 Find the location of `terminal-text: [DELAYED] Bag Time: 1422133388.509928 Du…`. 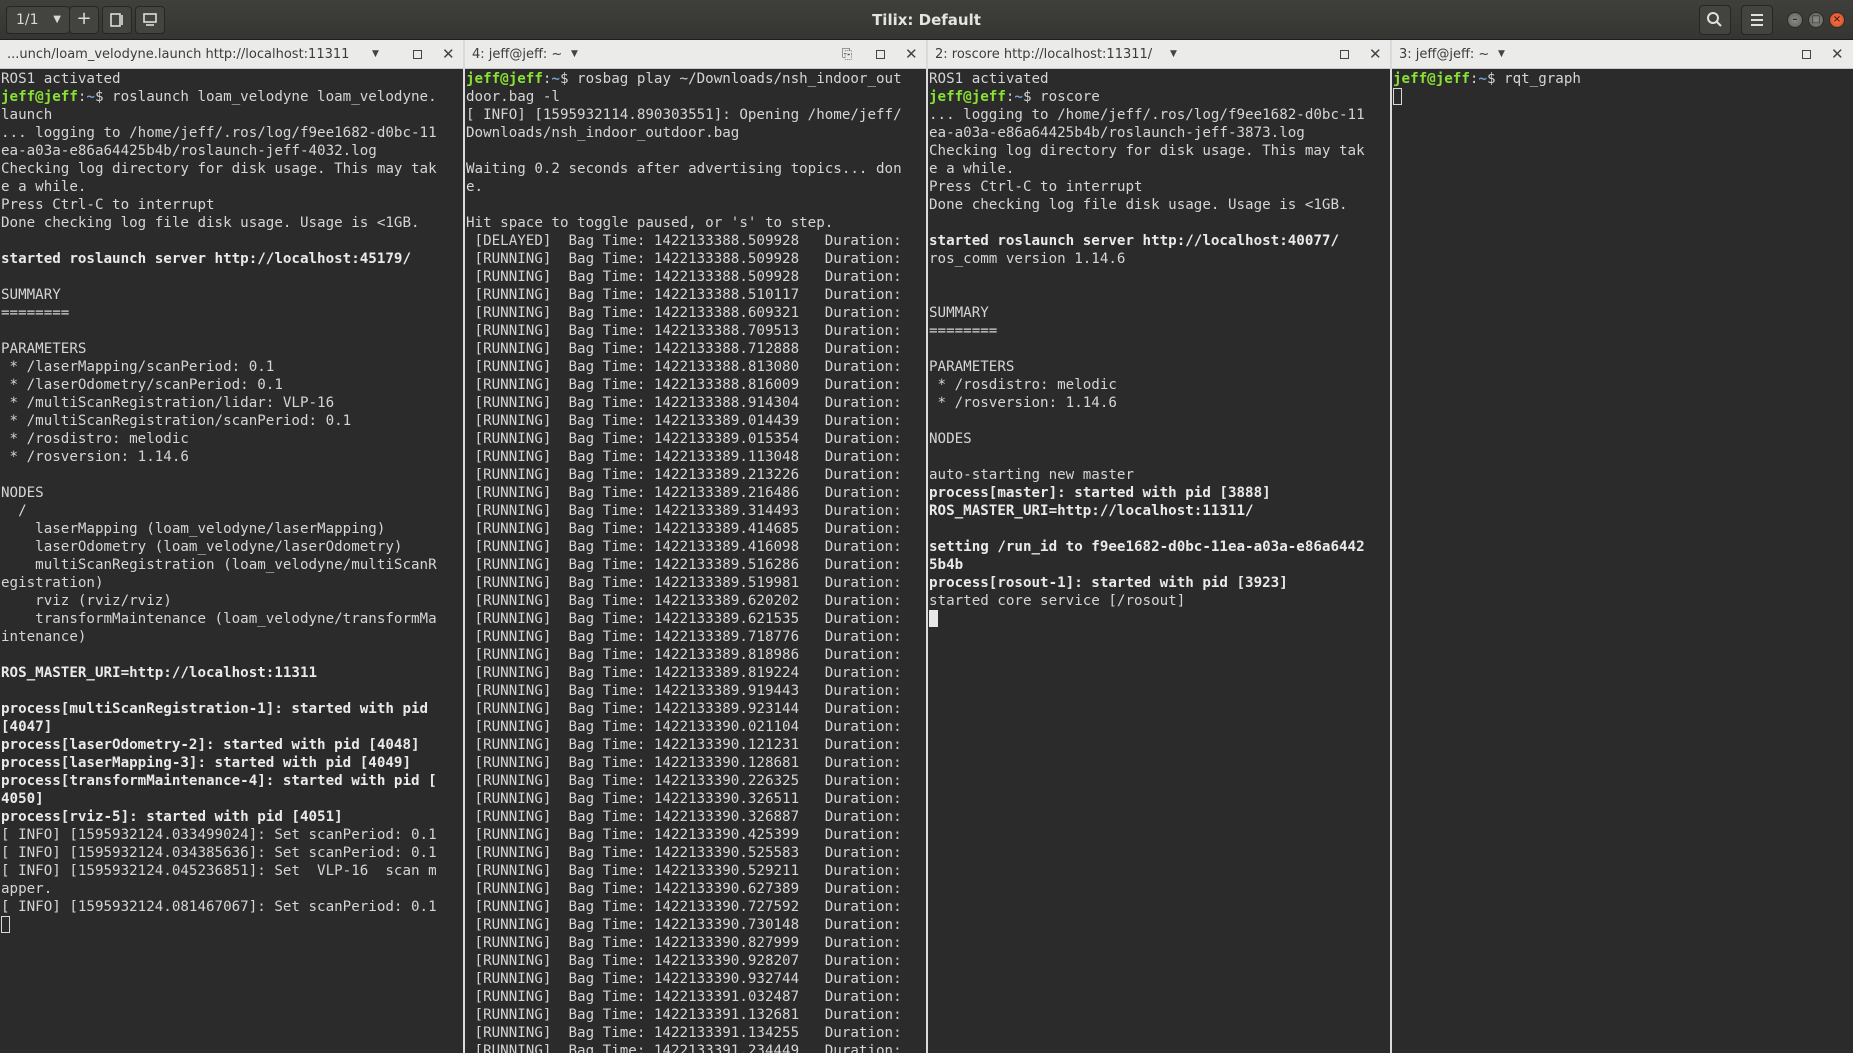

terminal-text: [DELAYED] Bag Time: 1422133388.509928 Du… is located at coordinates (684, 241).